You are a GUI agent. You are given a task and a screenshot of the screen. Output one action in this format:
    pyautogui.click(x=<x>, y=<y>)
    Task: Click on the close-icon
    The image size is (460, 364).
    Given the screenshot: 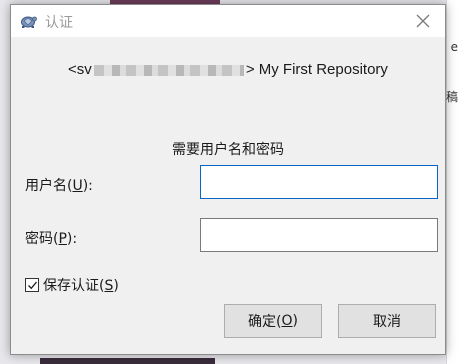 What is the action you would take?
    pyautogui.click(x=423, y=21)
    